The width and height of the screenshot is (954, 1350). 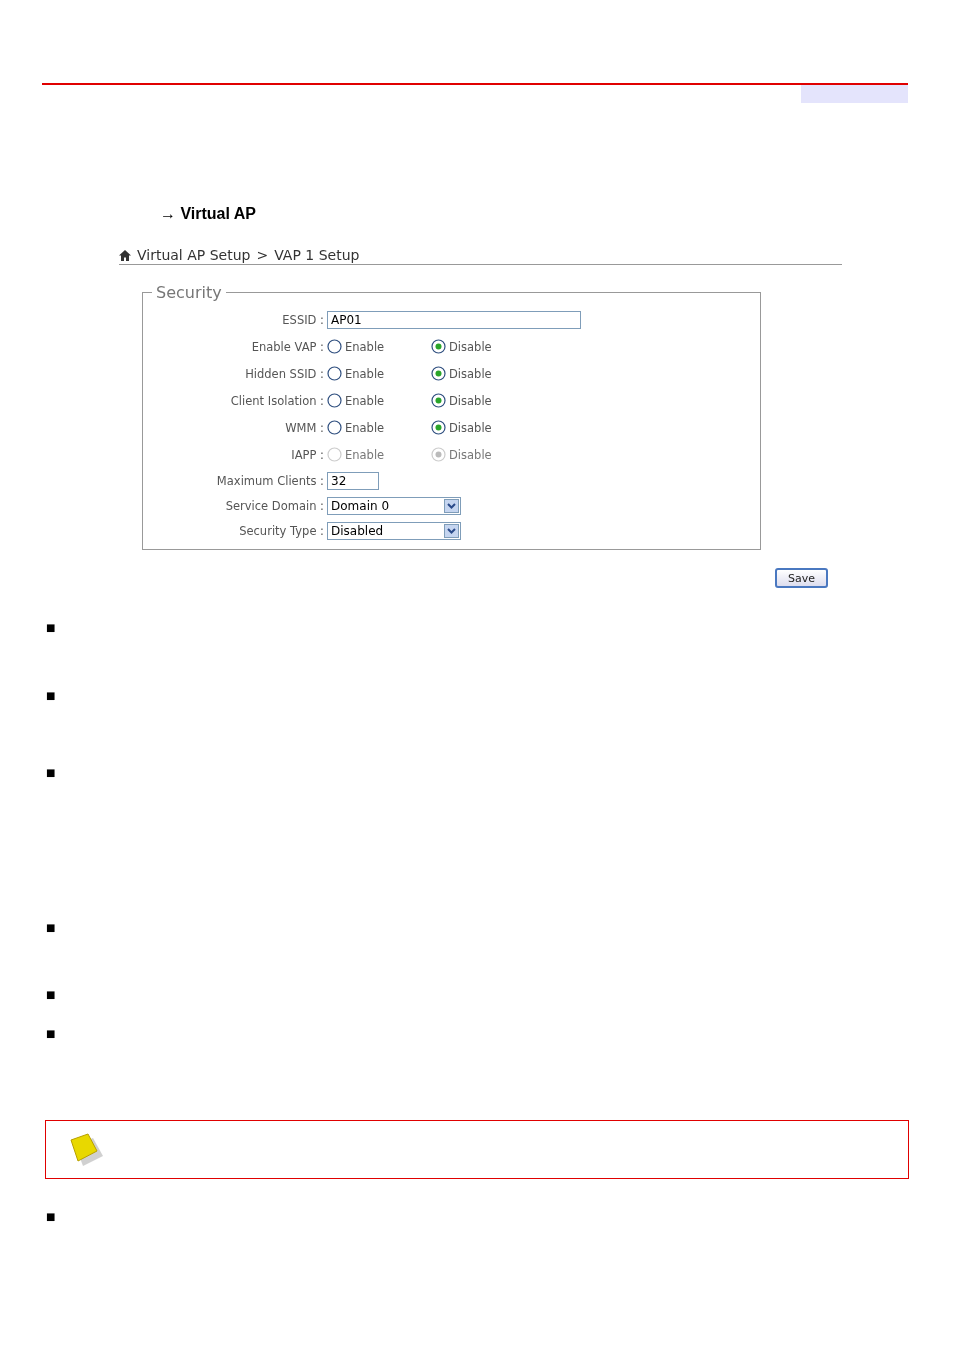 What do you see at coordinates (394, 530) in the screenshot?
I see `dropdown: Disabled` at bounding box center [394, 530].